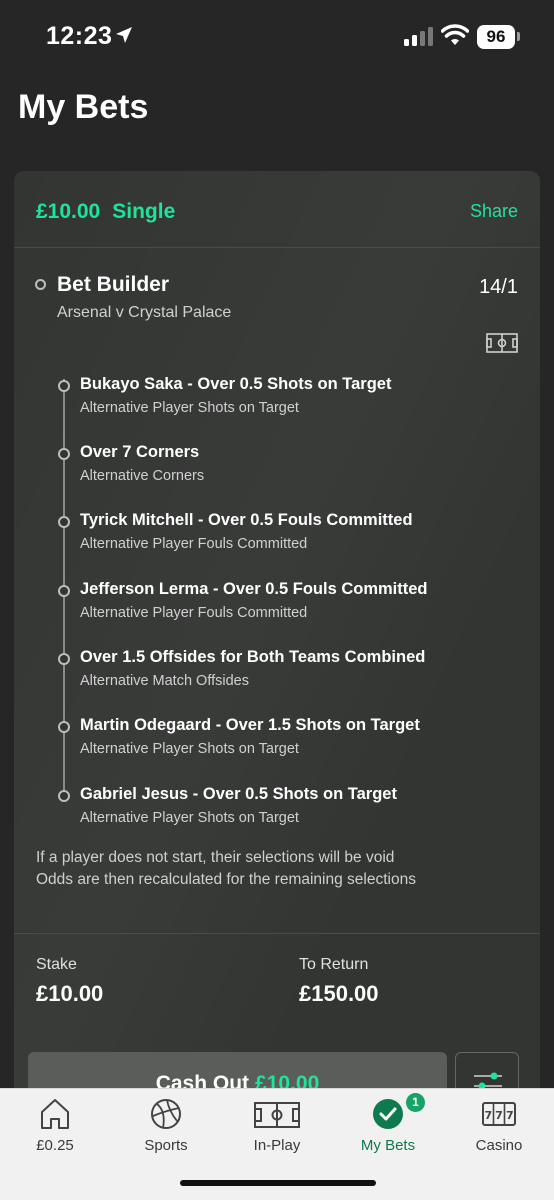 The width and height of the screenshot is (554, 1200). What do you see at coordinates (70, 993) in the screenshot?
I see `stake-value: £10.00` at bounding box center [70, 993].